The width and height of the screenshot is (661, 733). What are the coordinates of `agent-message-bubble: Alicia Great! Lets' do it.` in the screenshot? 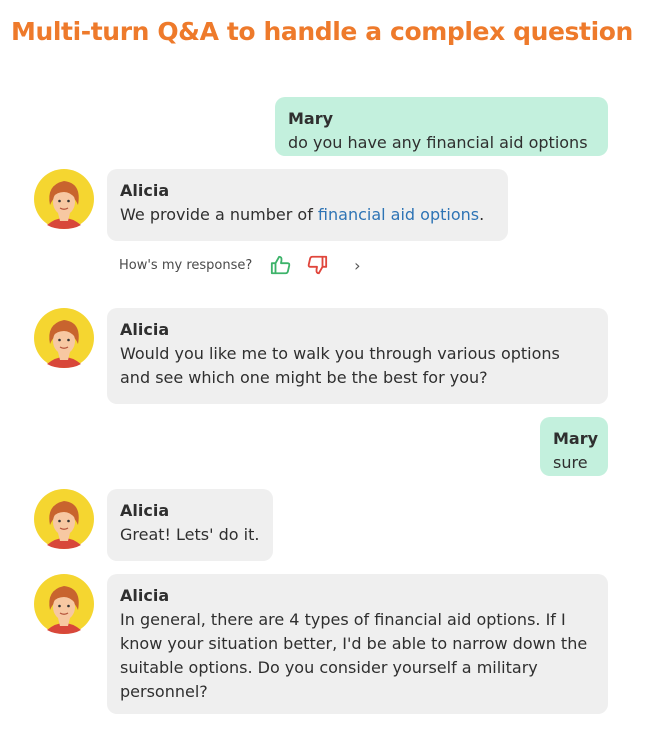 It's located at (190, 525).